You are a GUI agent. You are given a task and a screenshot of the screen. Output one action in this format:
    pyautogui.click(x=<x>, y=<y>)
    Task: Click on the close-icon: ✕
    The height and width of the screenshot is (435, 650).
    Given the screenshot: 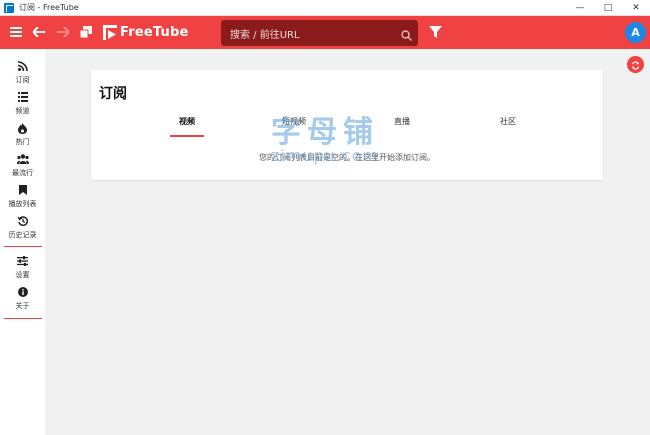 What is the action you would take?
    pyautogui.click(x=636, y=8)
    